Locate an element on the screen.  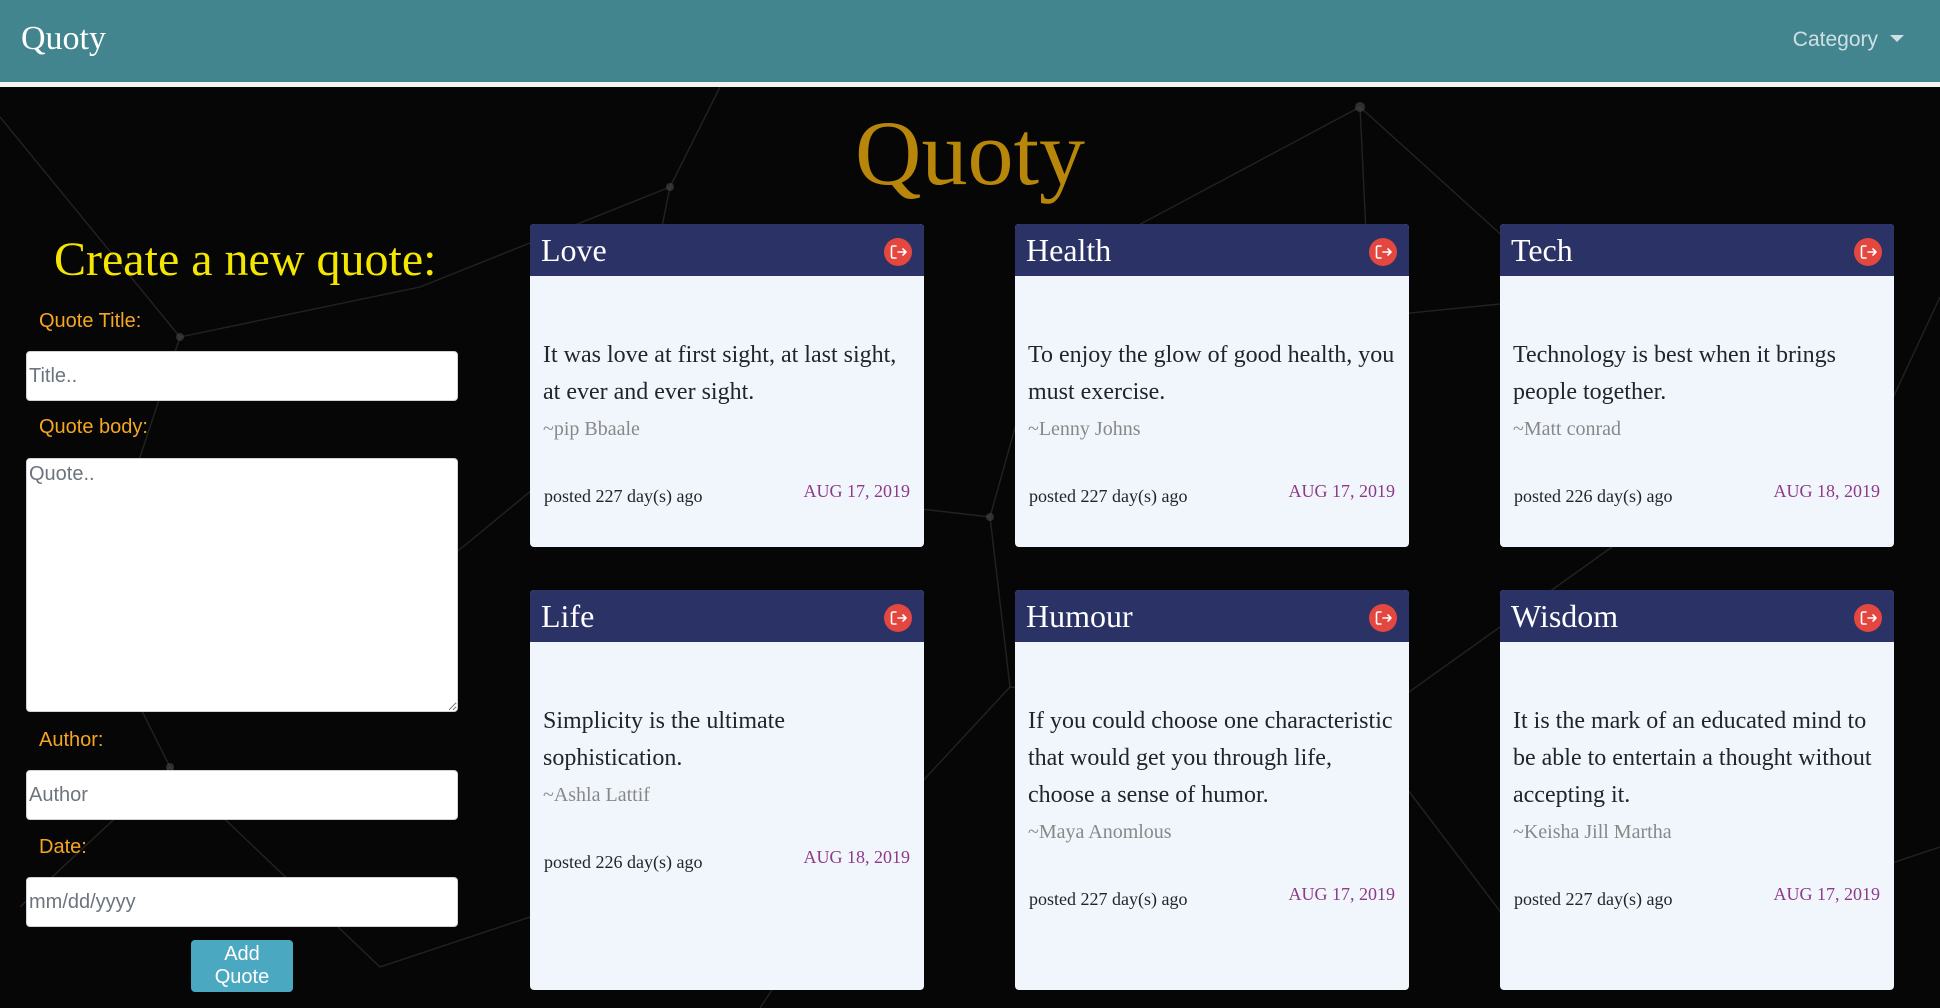
card-header: Love is located at coordinates (727, 250).